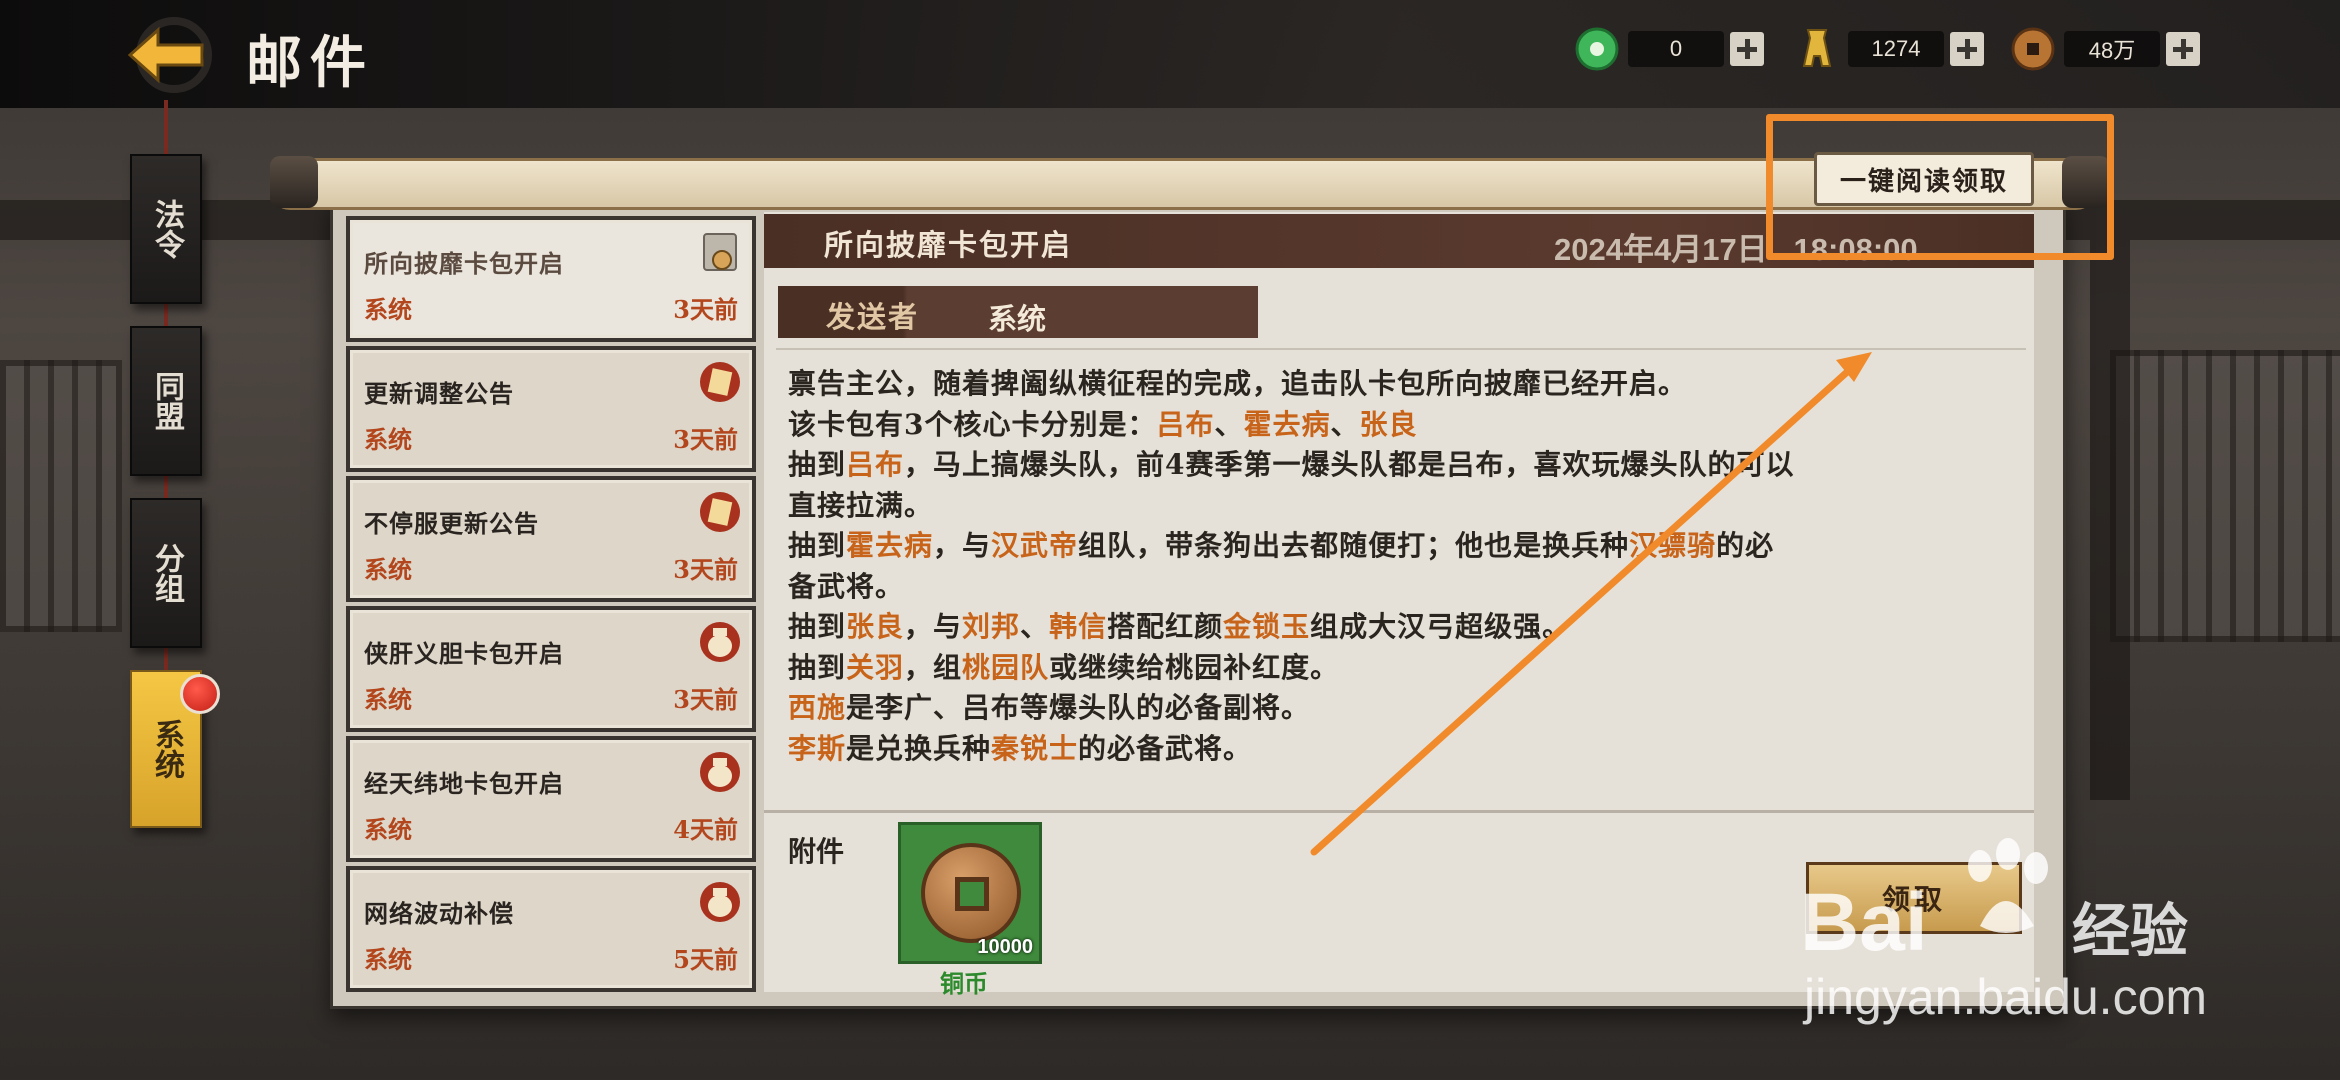  Describe the element at coordinates (2130, 931) in the screenshot. I see `watermark-brand-suffix: 经验` at that location.